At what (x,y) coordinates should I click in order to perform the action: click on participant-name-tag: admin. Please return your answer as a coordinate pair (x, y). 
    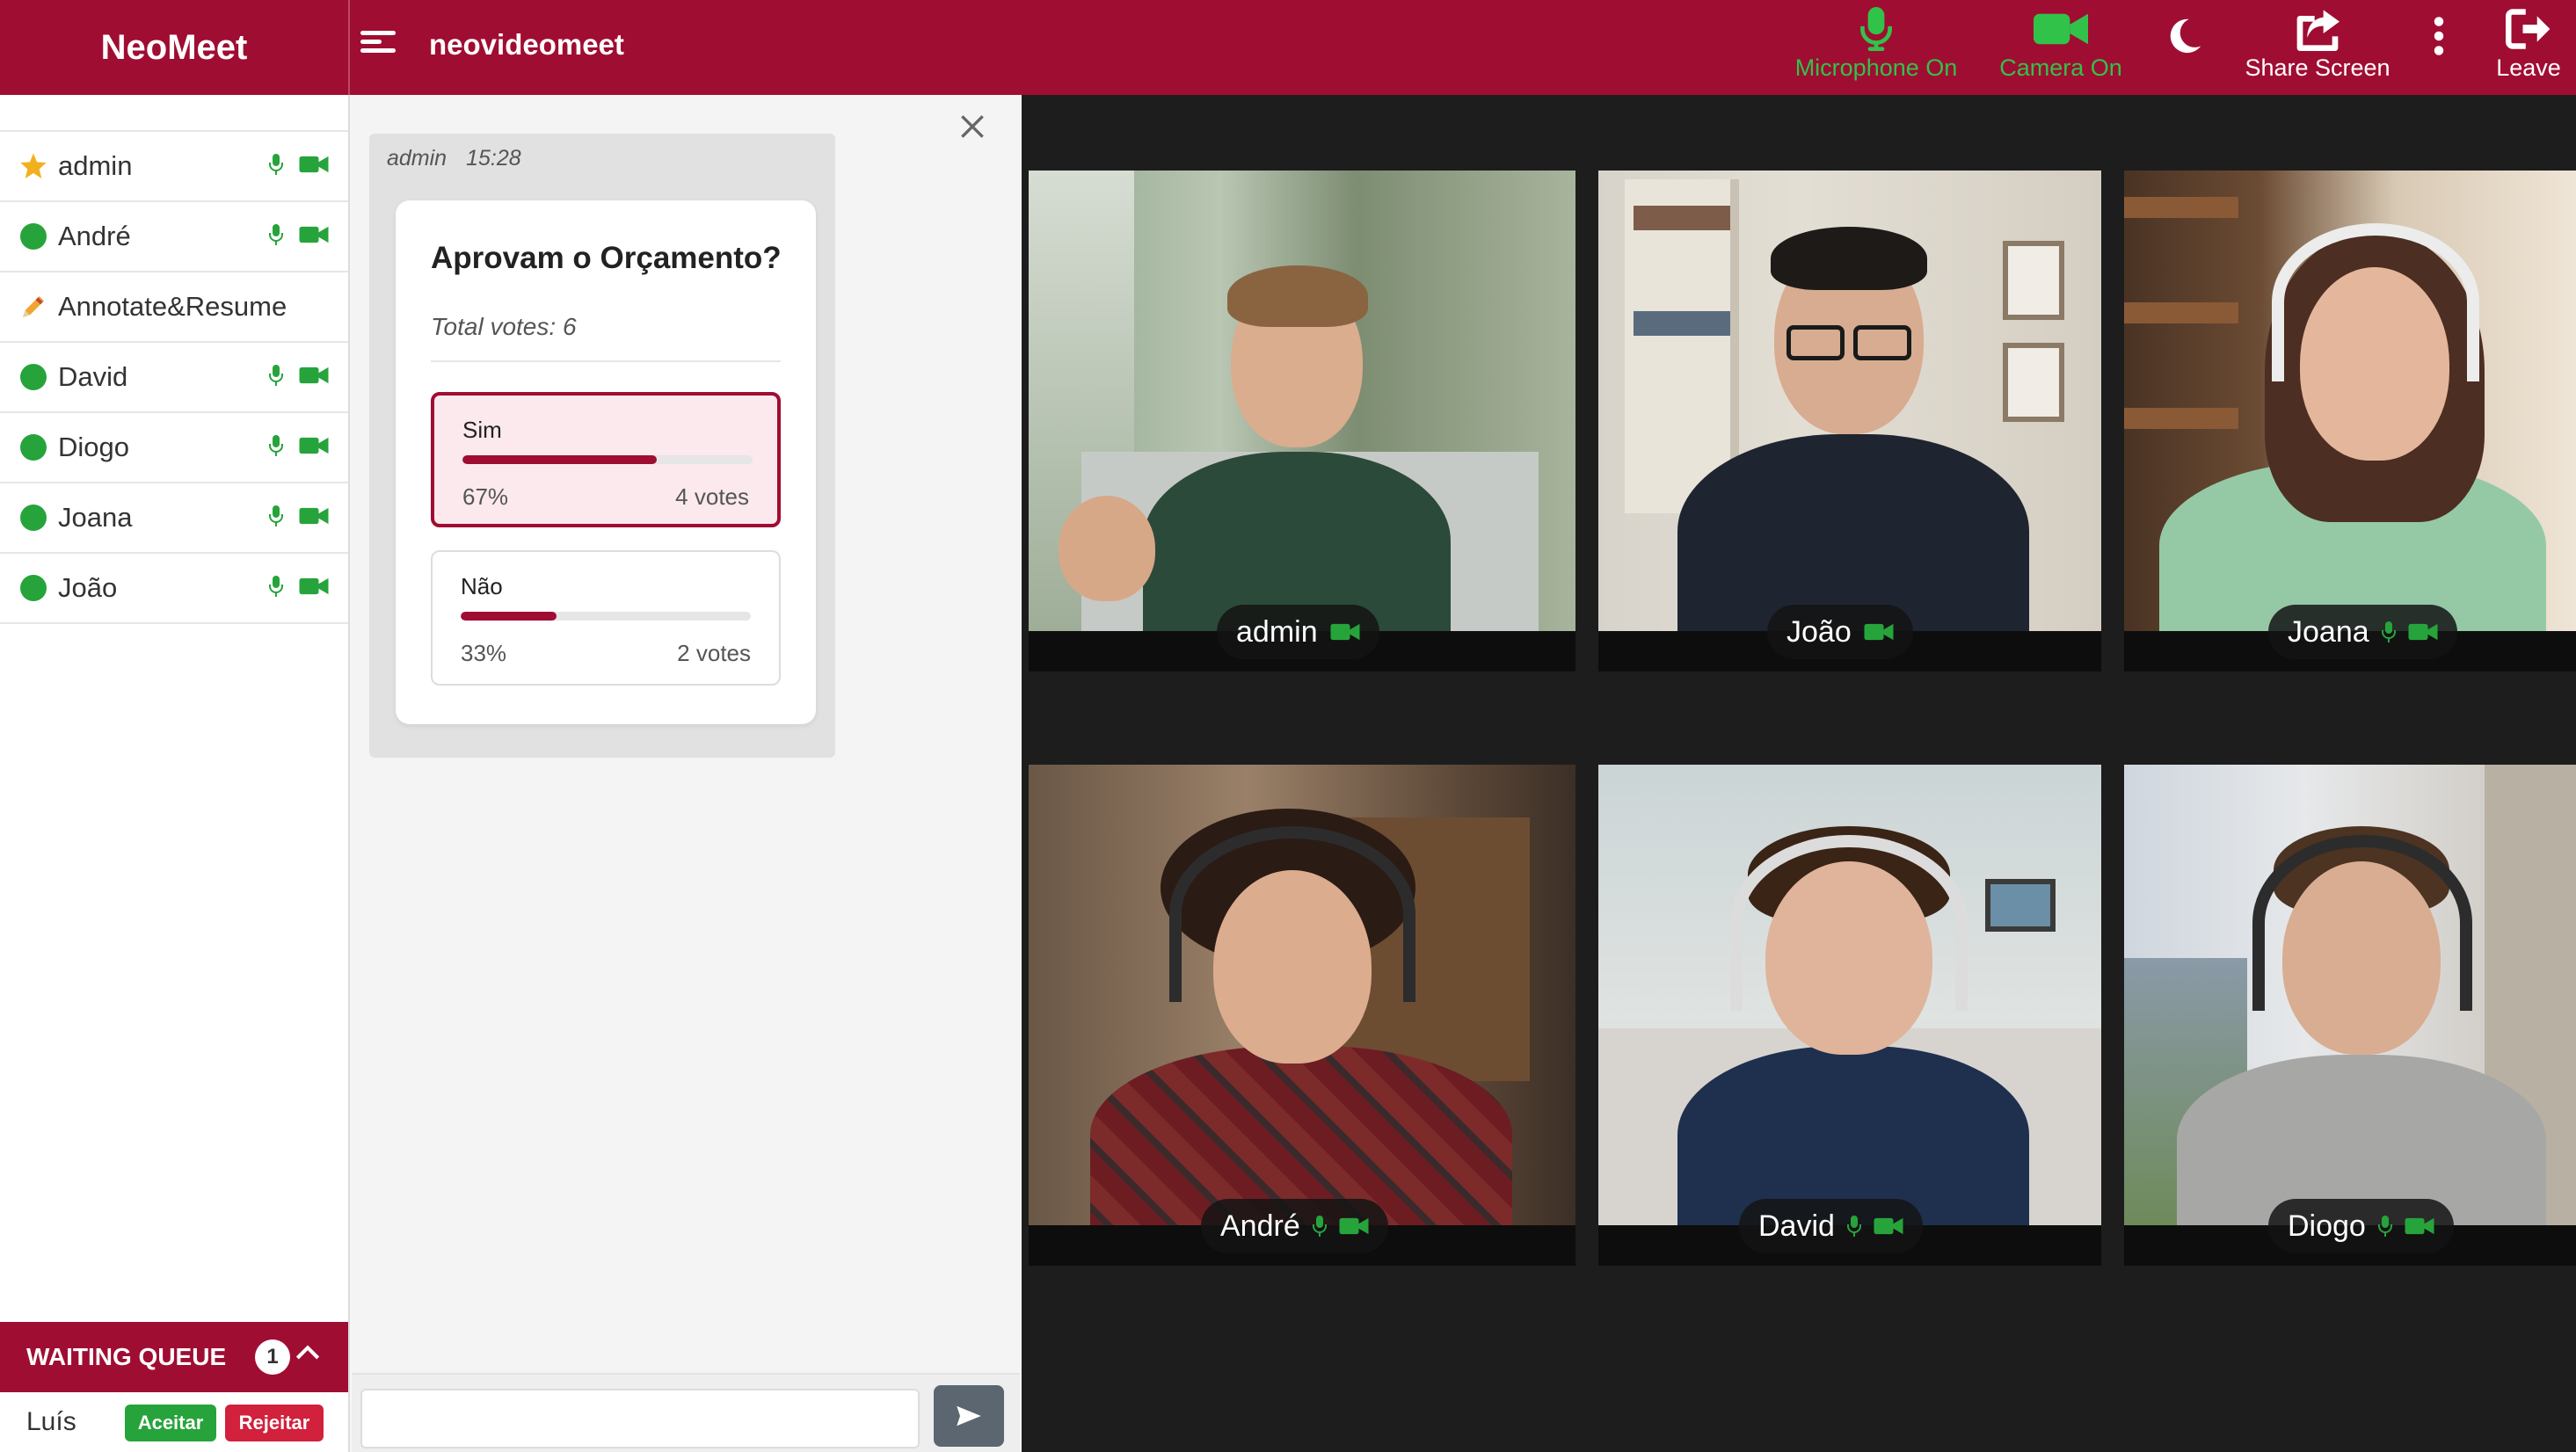
    Looking at the image, I should click on (1298, 632).